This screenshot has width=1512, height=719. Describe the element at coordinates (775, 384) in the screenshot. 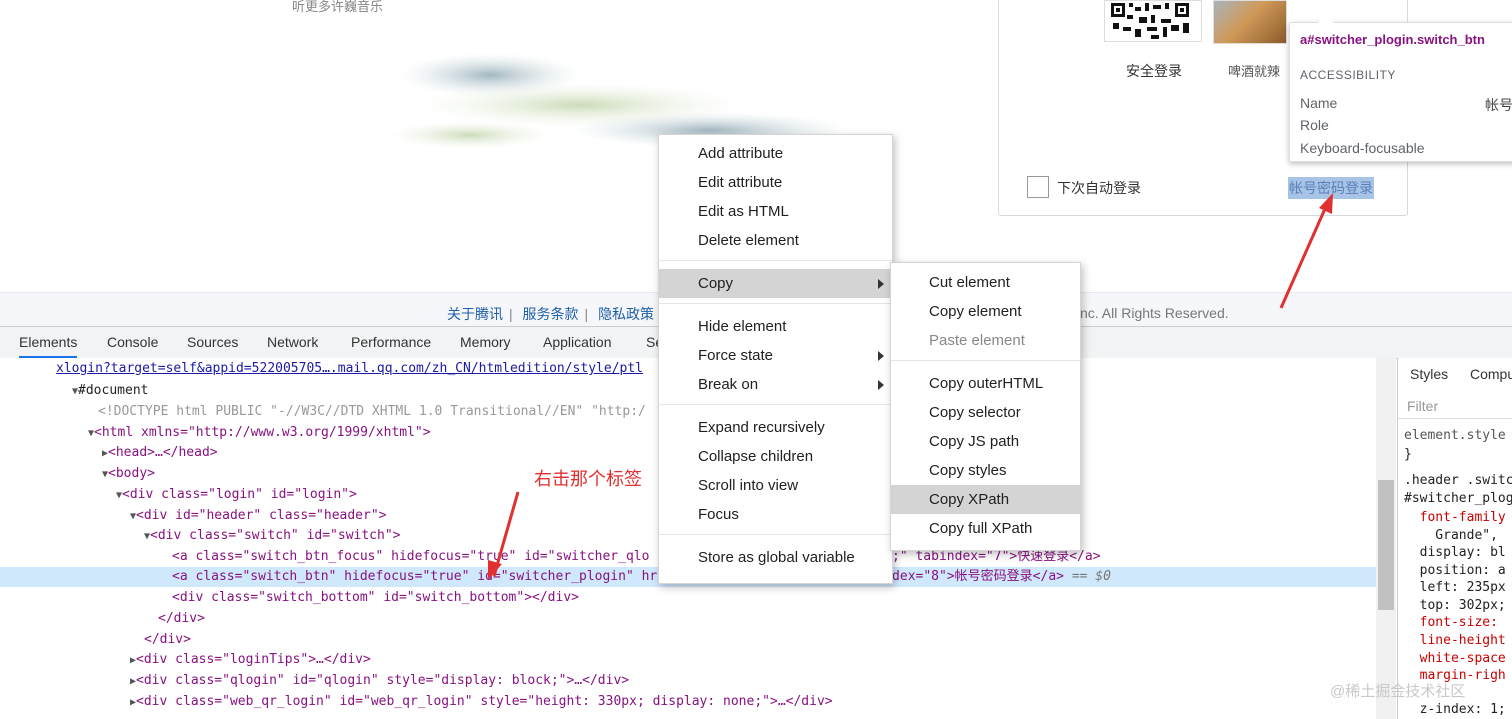

I see `menu-item-break-on: Break on` at that location.